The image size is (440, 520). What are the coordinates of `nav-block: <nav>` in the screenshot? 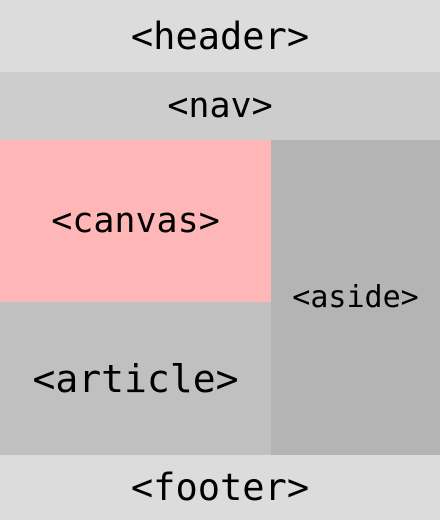 It's located at (220, 106).